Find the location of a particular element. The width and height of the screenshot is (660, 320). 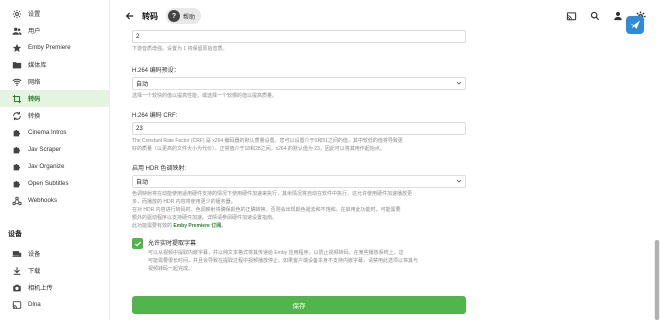

crf-input: 23 is located at coordinates (299, 128).